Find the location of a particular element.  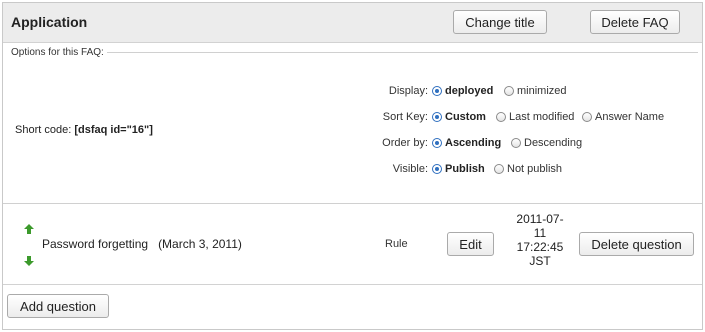

question-date: (March 3, 2011) is located at coordinates (200, 244).